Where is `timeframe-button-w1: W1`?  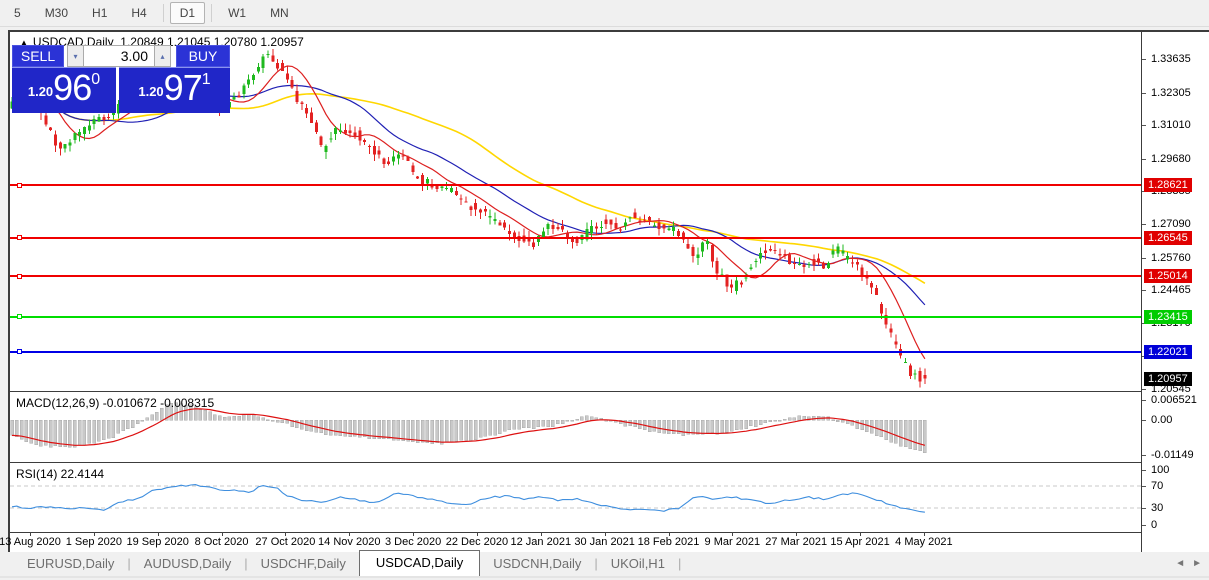
timeframe-button-w1: W1 is located at coordinates (237, 13).